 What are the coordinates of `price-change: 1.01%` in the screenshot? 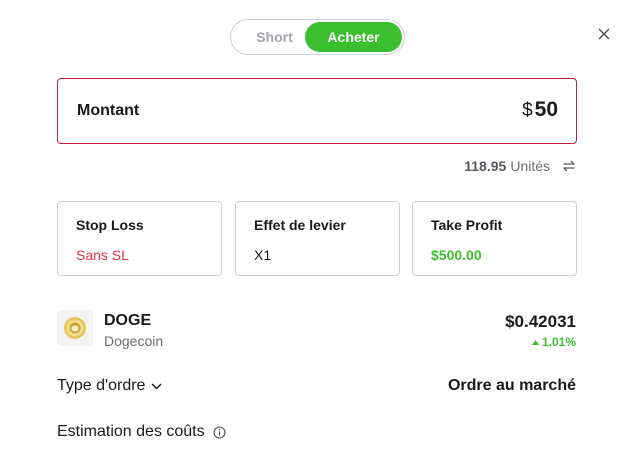 It's located at (553, 342).